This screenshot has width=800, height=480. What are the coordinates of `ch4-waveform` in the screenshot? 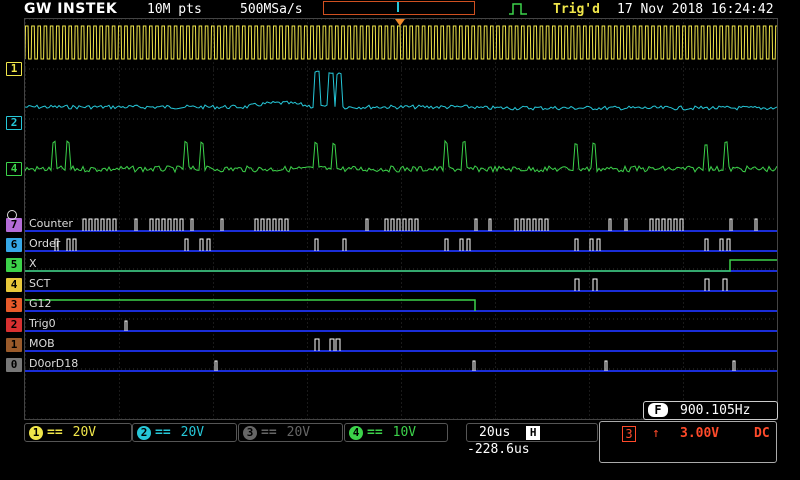 It's located at (401, 156).